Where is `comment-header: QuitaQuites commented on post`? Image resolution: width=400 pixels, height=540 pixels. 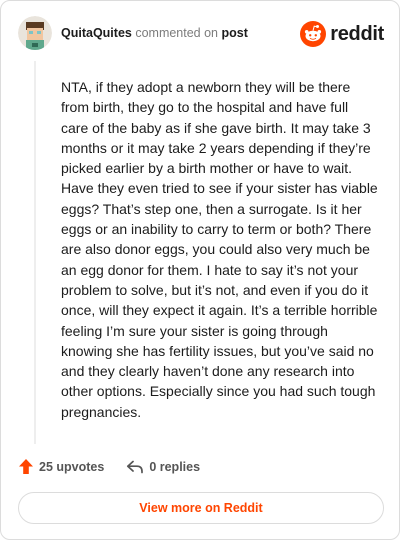 comment-header: QuitaQuites commented on post is located at coordinates (154, 33).